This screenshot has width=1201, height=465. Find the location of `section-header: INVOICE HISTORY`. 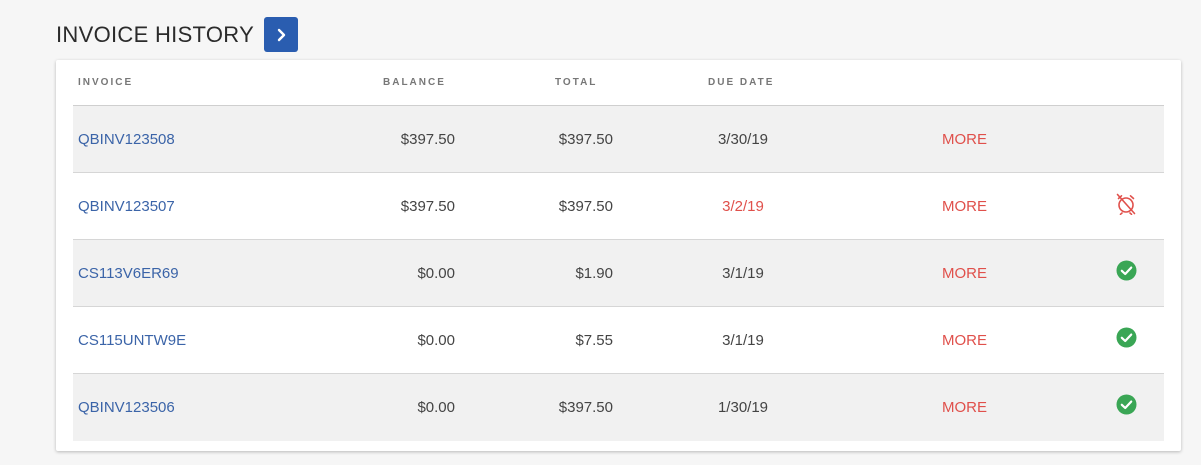

section-header: INVOICE HISTORY is located at coordinates (177, 34).